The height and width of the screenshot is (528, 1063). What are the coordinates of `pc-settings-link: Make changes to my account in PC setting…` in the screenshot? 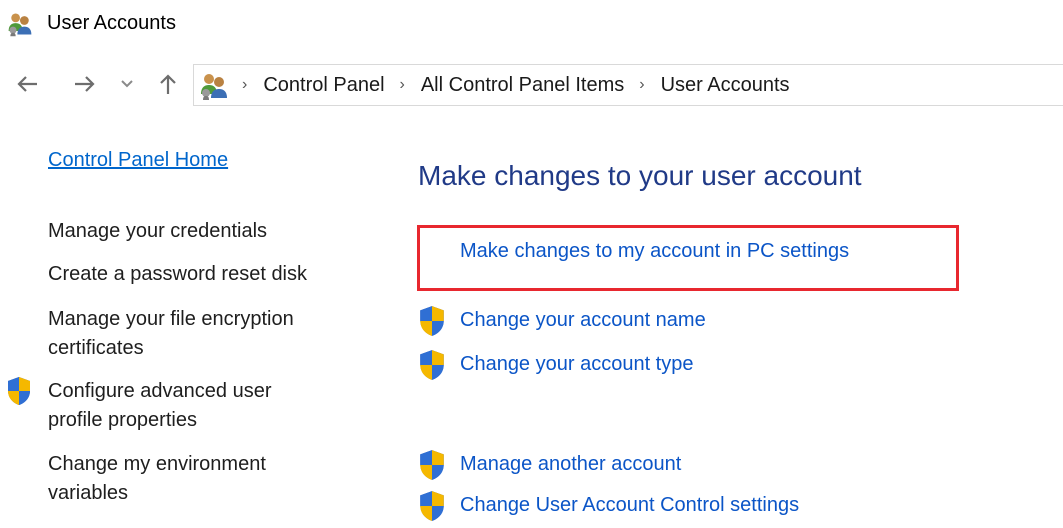 It's located at (654, 251).